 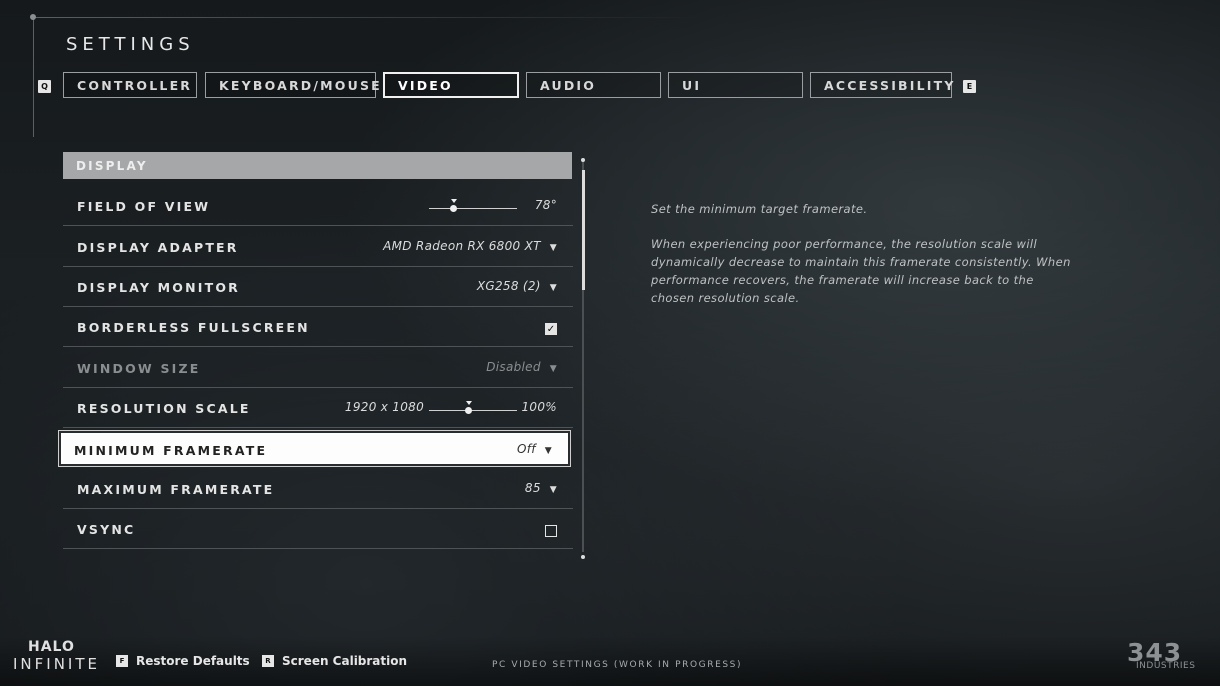 What do you see at coordinates (56, 664) in the screenshot?
I see `infinite-logo: INFINITE` at bounding box center [56, 664].